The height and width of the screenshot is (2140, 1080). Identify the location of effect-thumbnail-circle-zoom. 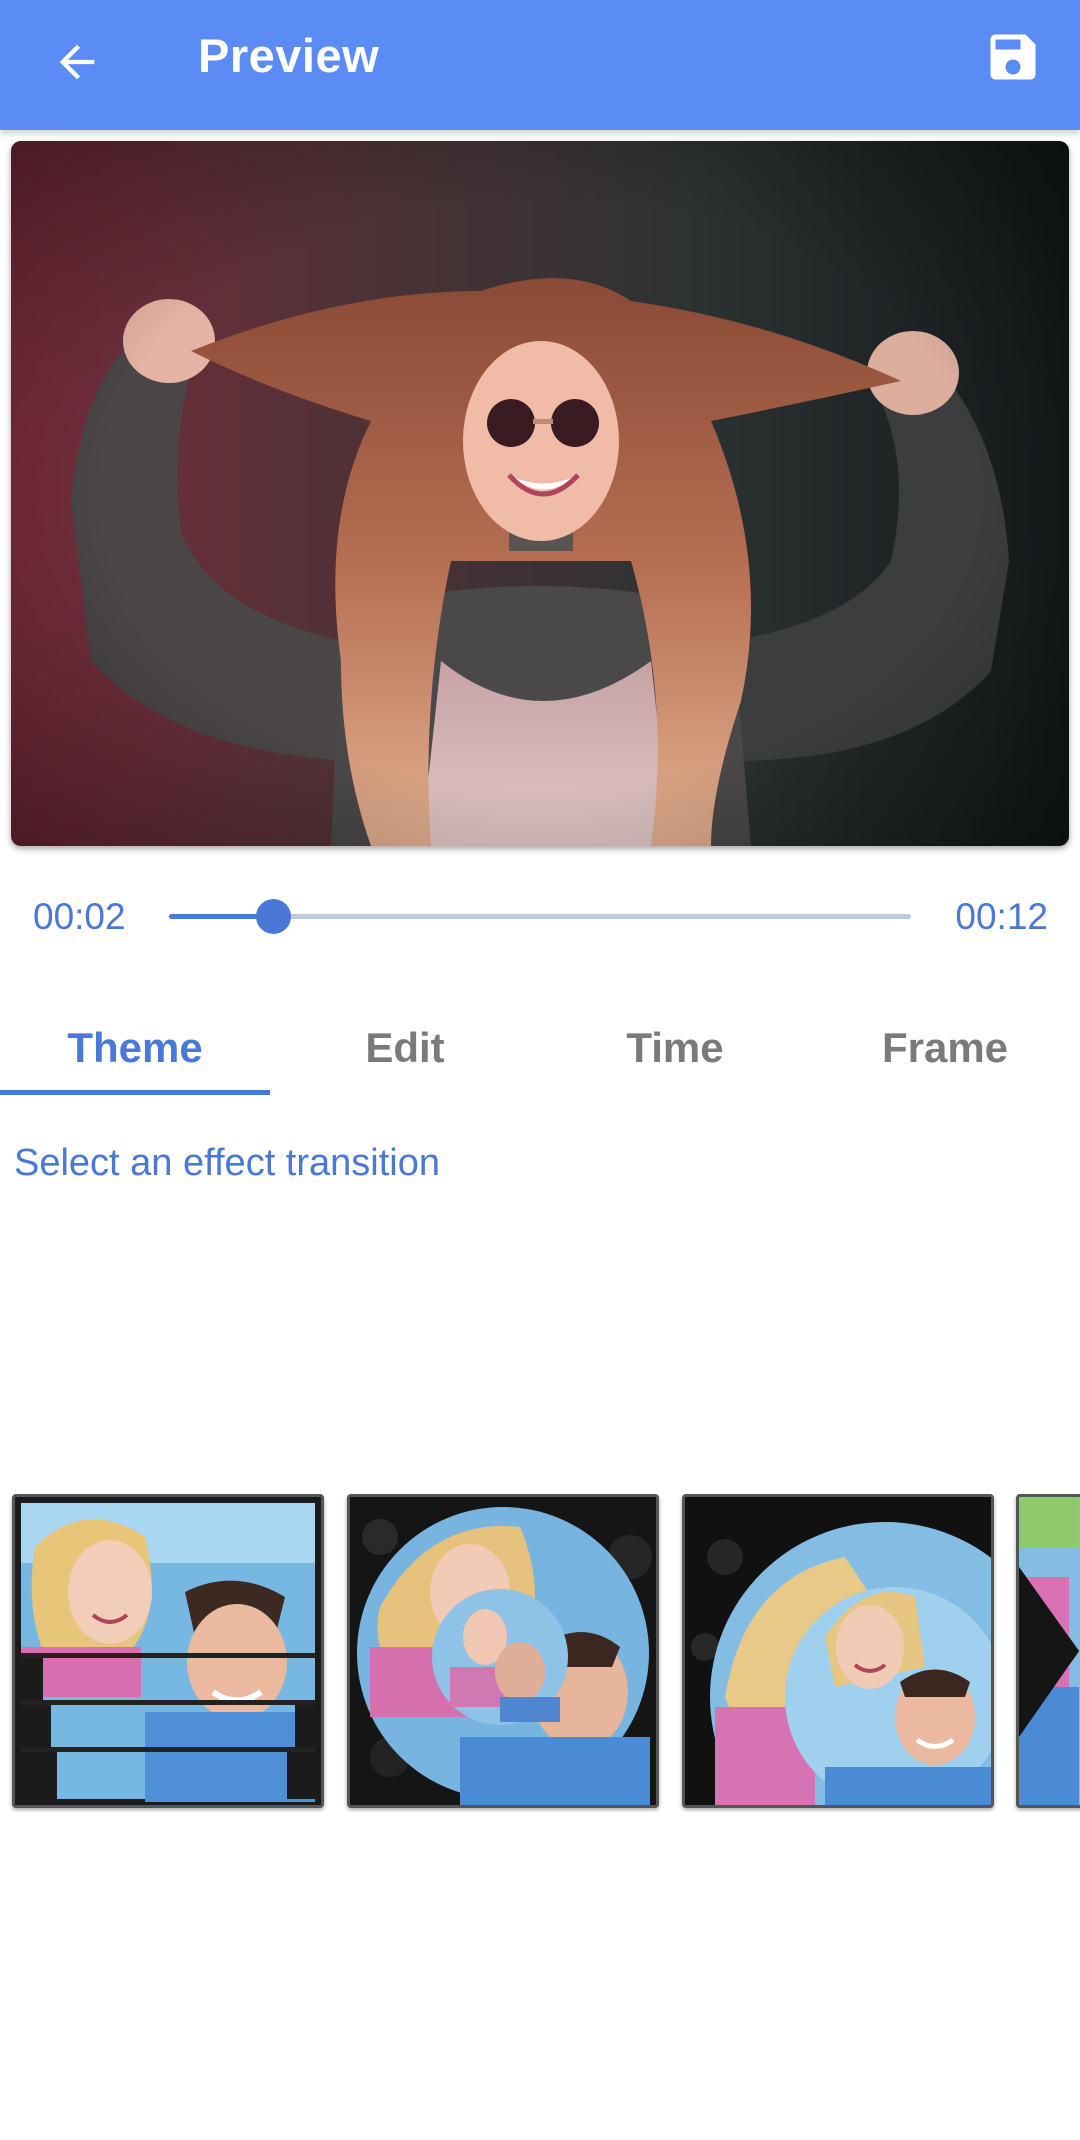
(503, 1651).